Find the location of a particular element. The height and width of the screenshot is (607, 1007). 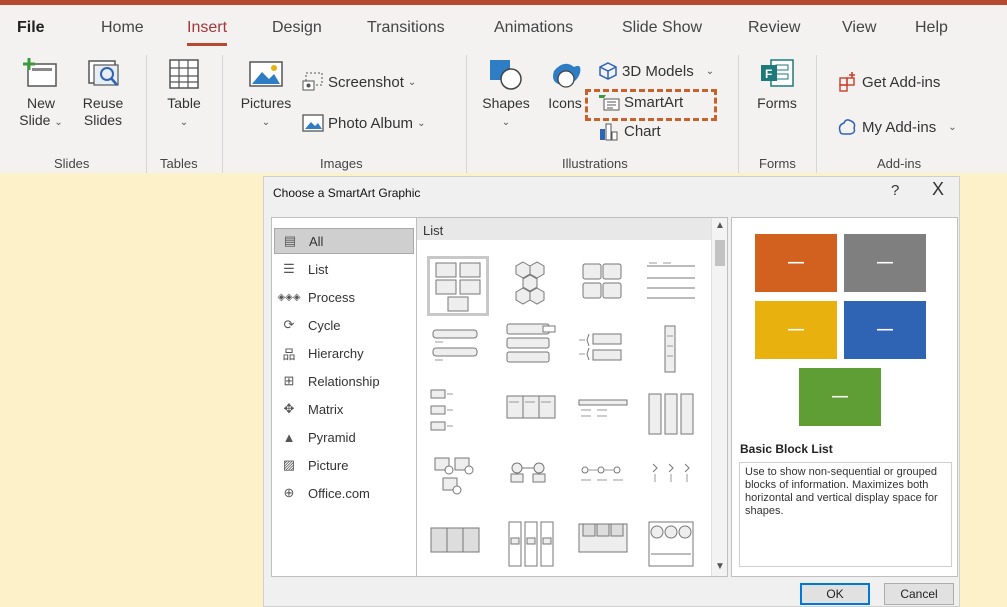

layout-process-circles is located at coordinates (534, 482).